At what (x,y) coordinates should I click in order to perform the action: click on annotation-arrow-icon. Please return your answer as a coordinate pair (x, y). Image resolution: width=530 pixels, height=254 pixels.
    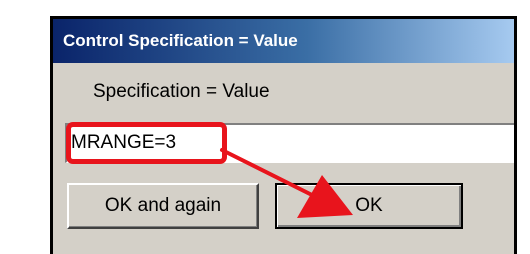
    Looking at the image, I should click on (286, 183).